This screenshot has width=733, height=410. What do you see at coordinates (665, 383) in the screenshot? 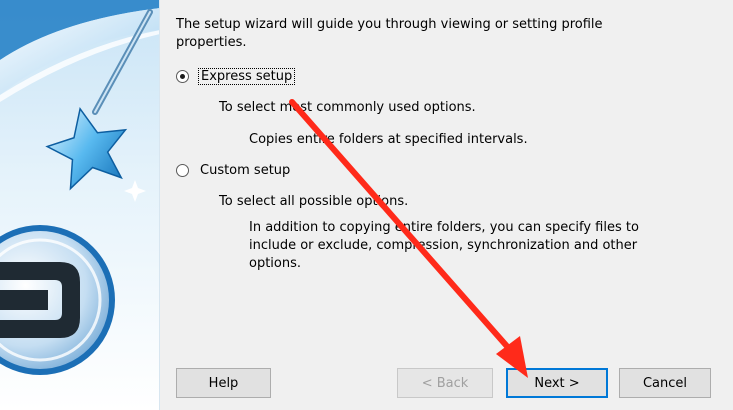
I see `cancel-button: Cancel` at bounding box center [665, 383].